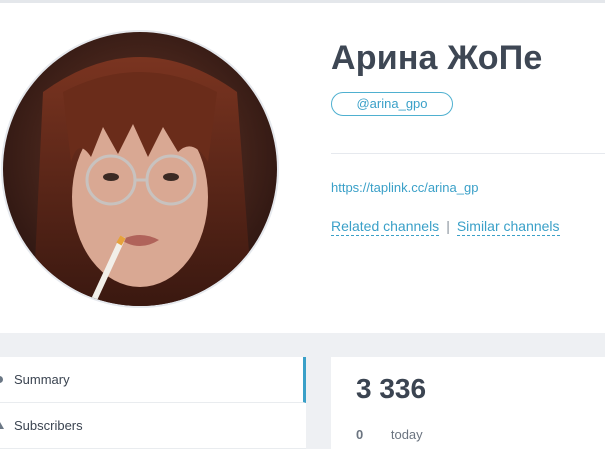 Image resolution: width=605 pixels, height=449 pixels. Describe the element at coordinates (404, 187) in the screenshot. I see `channel-external-link: https://taplink.cc/arina_gp` at that location.